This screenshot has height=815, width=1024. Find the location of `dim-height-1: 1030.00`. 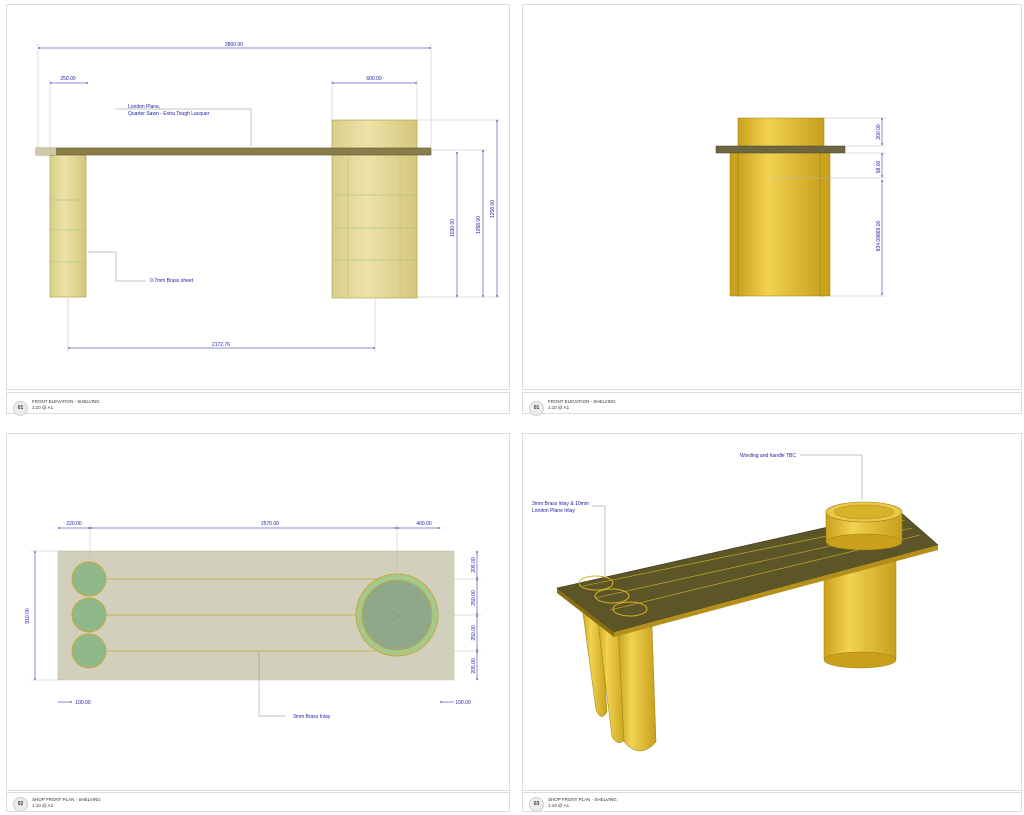

dim-height-1: 1030.00 is located at coordinates (453, 228).